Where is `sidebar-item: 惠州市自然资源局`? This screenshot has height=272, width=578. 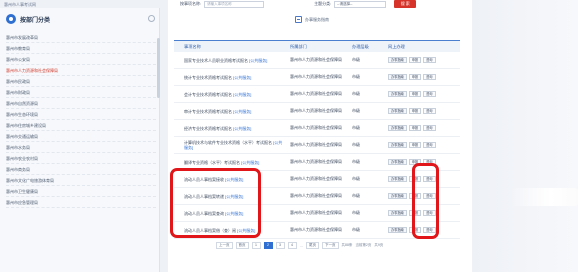
sidebar-item: 惠州市自然资源局 is located at coordinates (81, 103).